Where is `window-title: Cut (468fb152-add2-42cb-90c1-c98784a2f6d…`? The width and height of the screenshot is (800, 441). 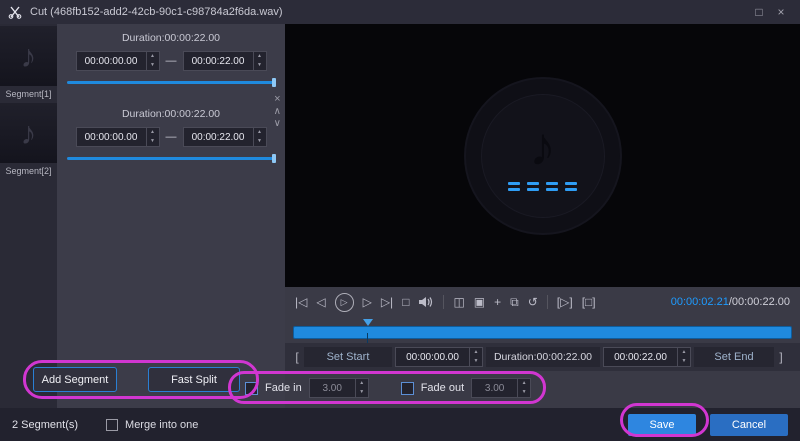
window-title: Cut (468fb152-add2-42cb-90c1-c98784a2f6d… is located at coordinates (156, 12).